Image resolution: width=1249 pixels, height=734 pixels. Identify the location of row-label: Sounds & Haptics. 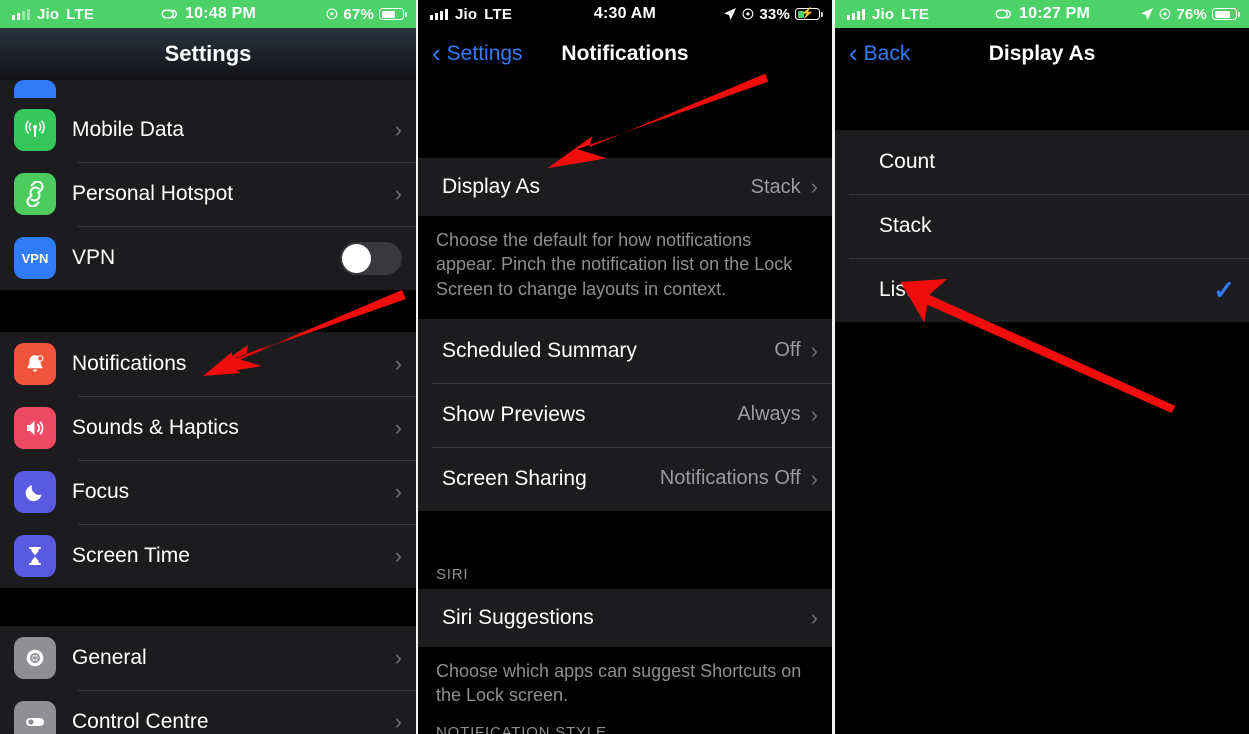
(155, 427).